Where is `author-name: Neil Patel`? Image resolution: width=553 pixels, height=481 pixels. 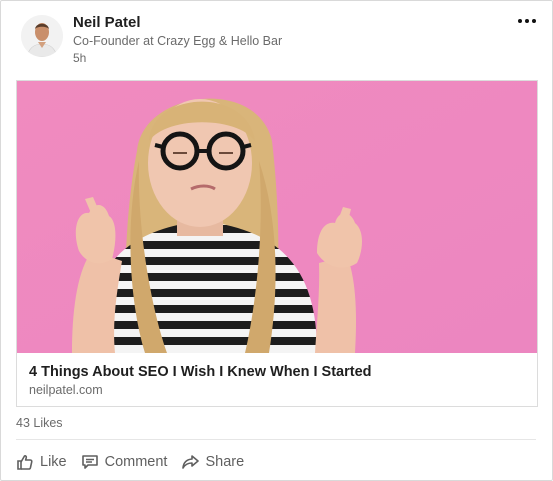
author-name: Neil Patel is located at coordinates (107, 22).